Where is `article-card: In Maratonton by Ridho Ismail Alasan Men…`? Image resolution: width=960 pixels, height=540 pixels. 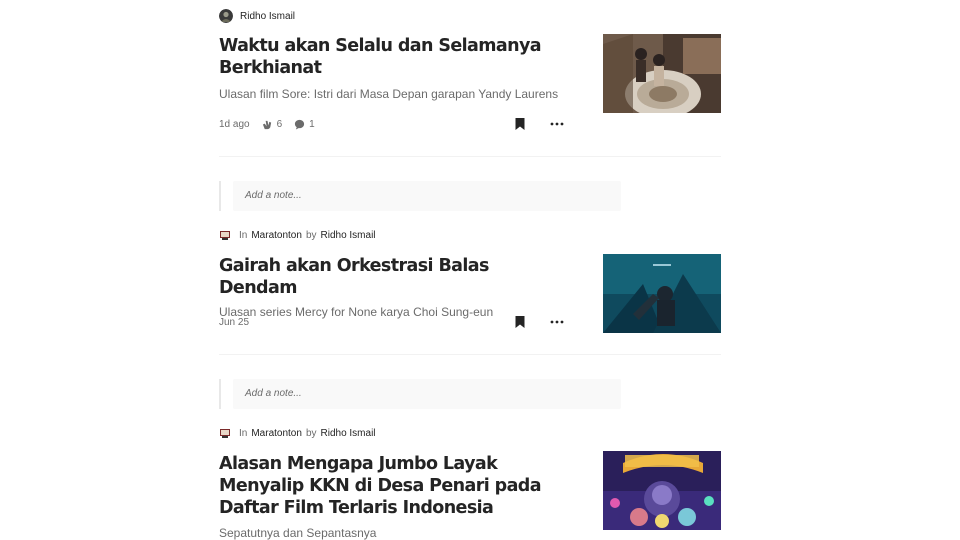
article-card: In Maratonton by Ridho Ismail Alasan Men… is located at coordinates (470, 482).